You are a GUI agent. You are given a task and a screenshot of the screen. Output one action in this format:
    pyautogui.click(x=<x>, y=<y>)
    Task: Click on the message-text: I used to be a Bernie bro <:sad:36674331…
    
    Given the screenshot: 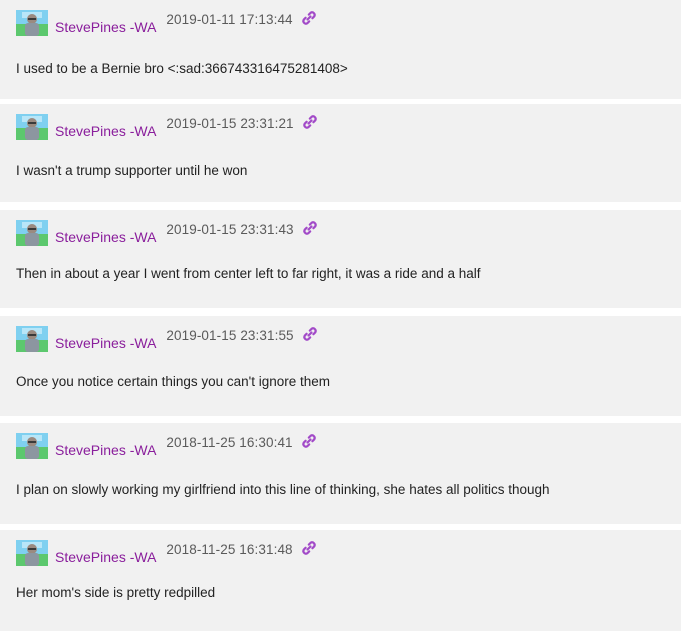 What is the action you would take?
    pyautogui.click(x=182, y=68)
    